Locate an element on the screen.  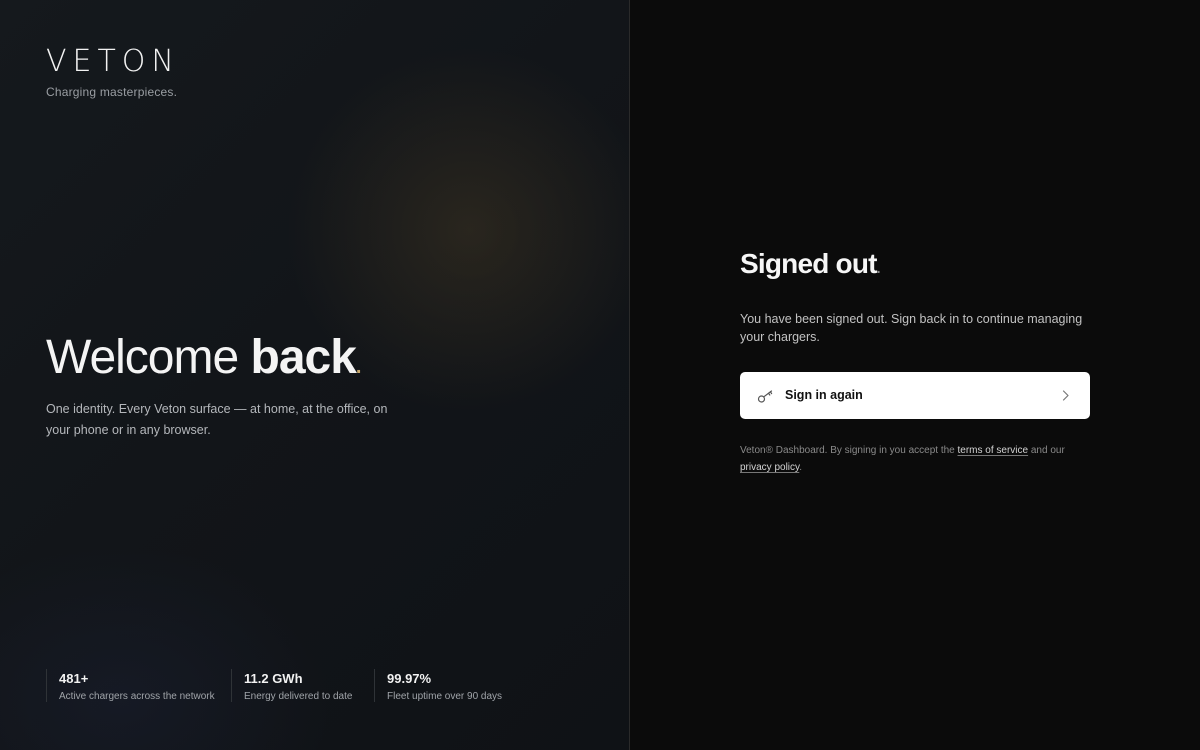
stat-label: Energy delivered to date is located at coordinates (298, 696).